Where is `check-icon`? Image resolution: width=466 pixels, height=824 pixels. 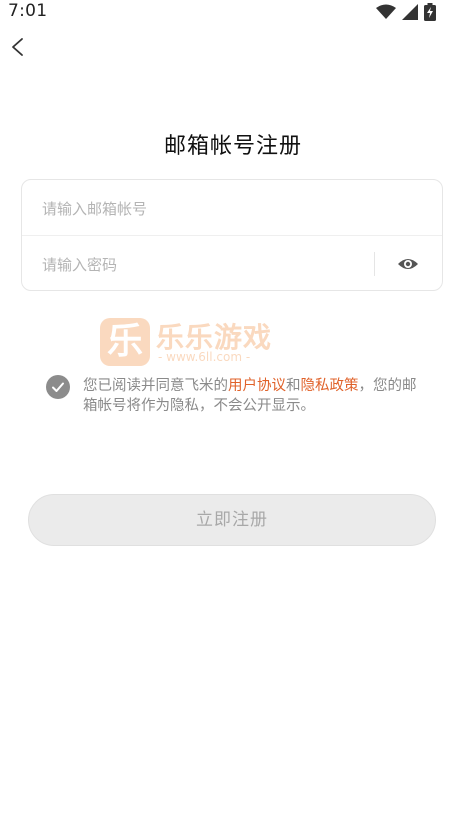
check-icon is located at coordinates (58, 387).